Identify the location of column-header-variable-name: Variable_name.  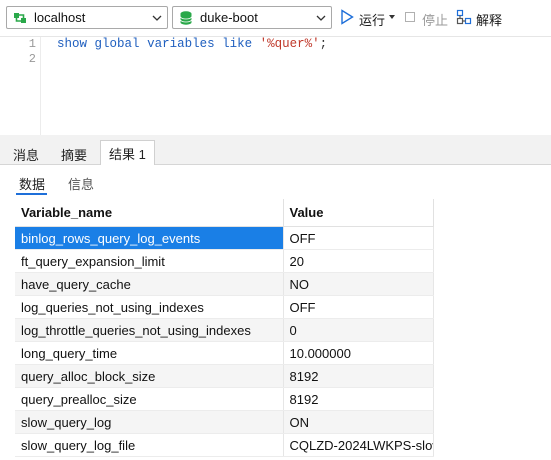
(149, 213).